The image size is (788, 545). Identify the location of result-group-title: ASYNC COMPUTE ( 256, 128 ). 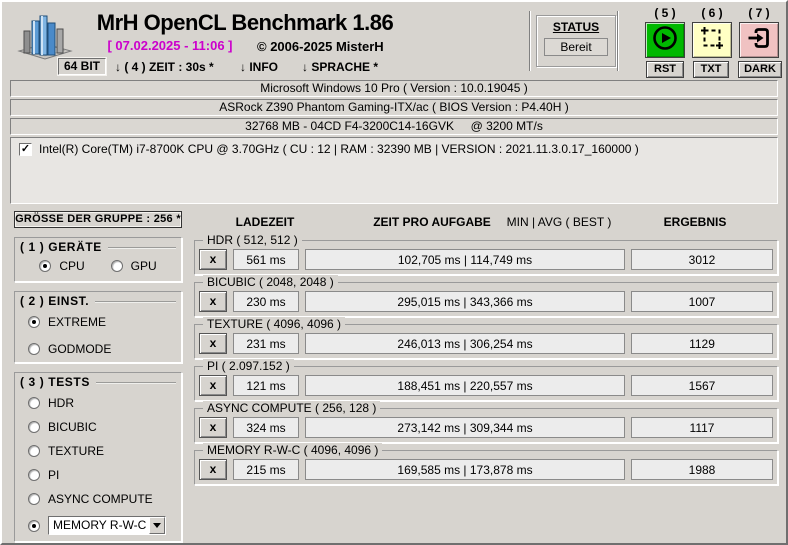
(292, 408).